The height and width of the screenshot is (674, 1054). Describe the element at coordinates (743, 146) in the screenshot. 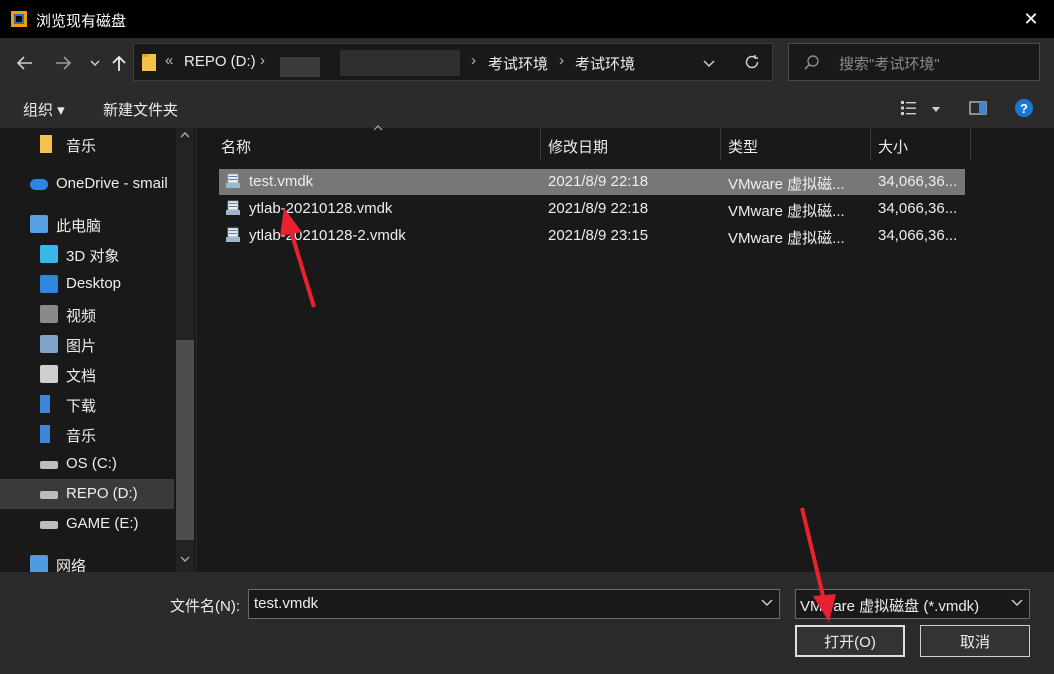

I see `column-header-type: 类型` at that location.